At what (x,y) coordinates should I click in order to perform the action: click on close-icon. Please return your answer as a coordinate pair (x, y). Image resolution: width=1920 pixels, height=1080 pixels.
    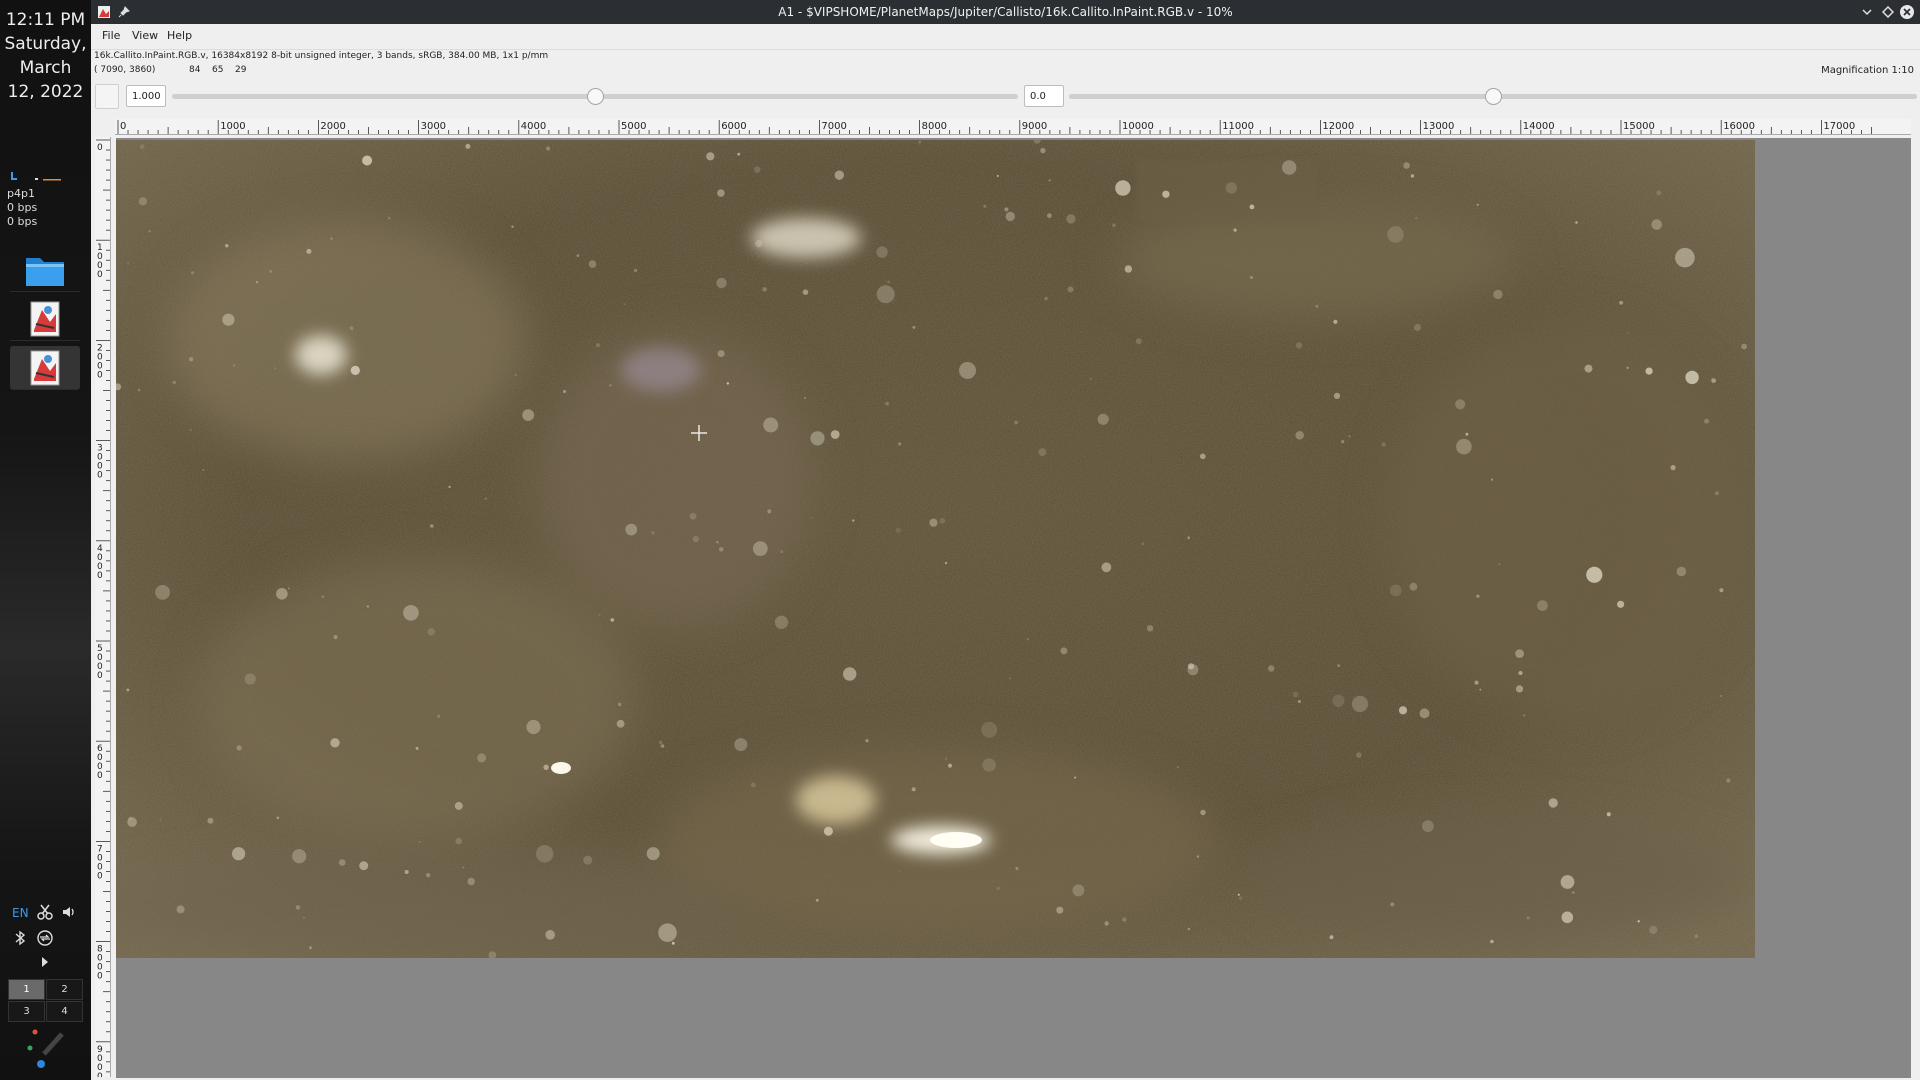
    Looking at the image, I should click on (1907, 12).